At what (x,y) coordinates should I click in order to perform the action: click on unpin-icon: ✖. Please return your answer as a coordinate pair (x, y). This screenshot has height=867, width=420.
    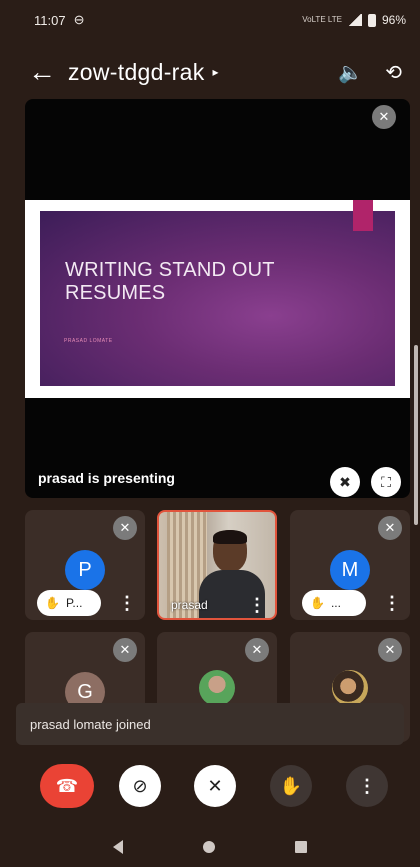
    Looking at the image, I should click on (345, 482).